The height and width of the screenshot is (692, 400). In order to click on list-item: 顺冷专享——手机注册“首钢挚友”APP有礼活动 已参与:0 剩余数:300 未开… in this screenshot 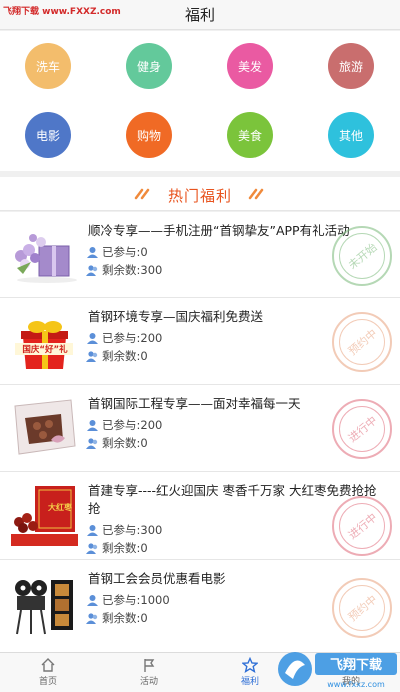, I will do `click(200, 255)`.